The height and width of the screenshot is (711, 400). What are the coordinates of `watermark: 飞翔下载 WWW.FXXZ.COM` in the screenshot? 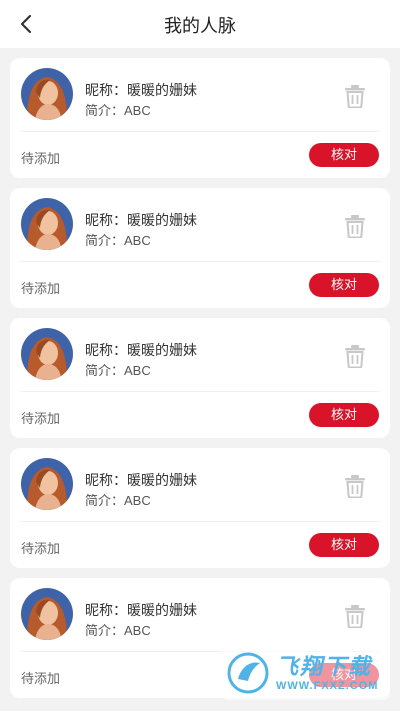 It's located at (306, 673).